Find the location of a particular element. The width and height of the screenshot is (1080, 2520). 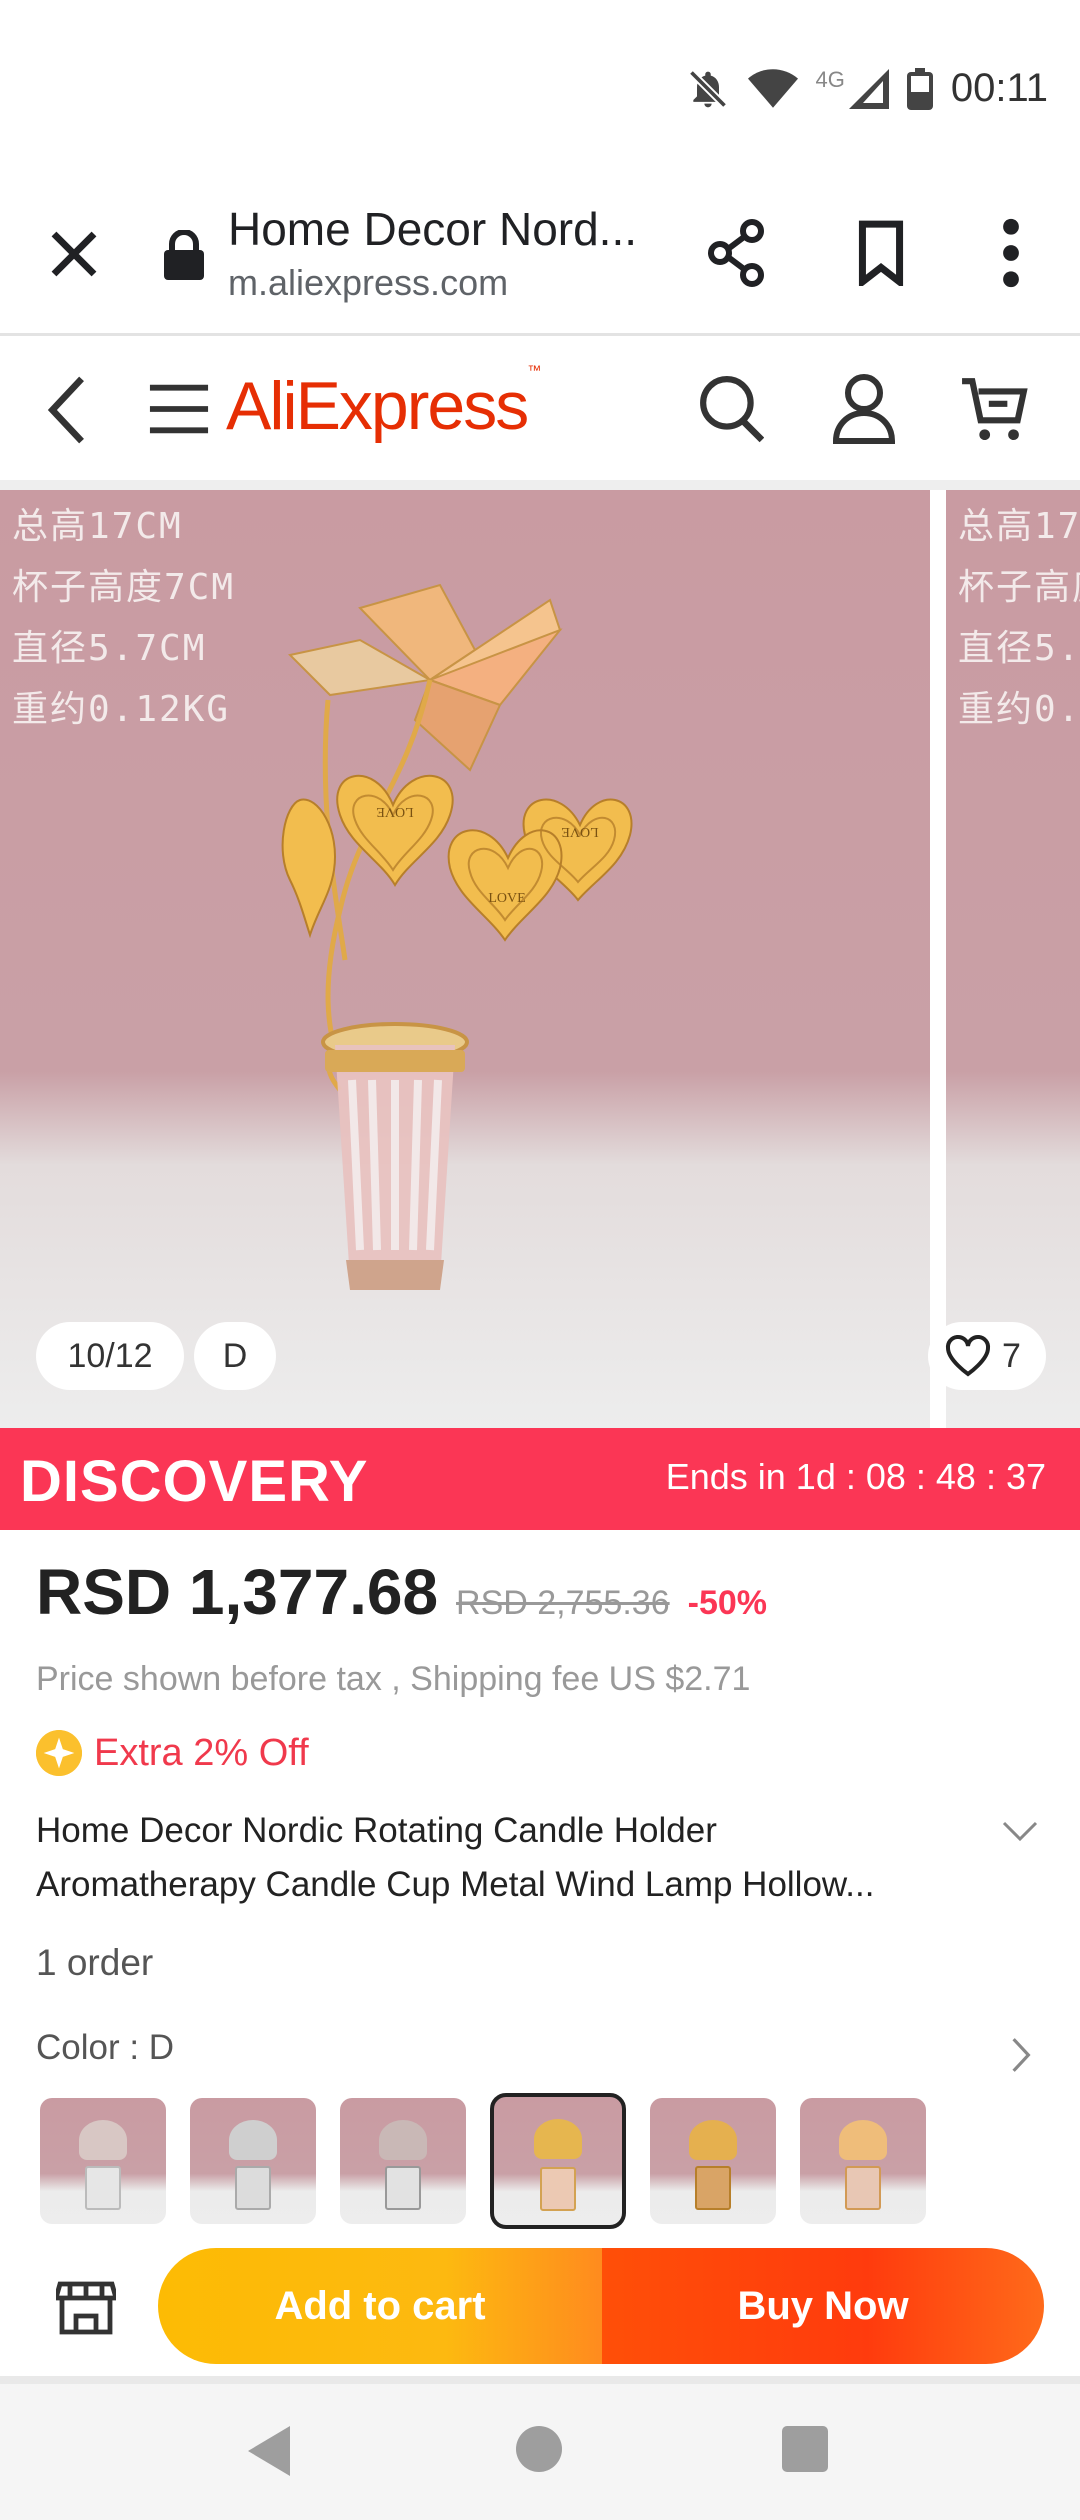

logo-text: AliExpress is located at coordinates (377, 406).